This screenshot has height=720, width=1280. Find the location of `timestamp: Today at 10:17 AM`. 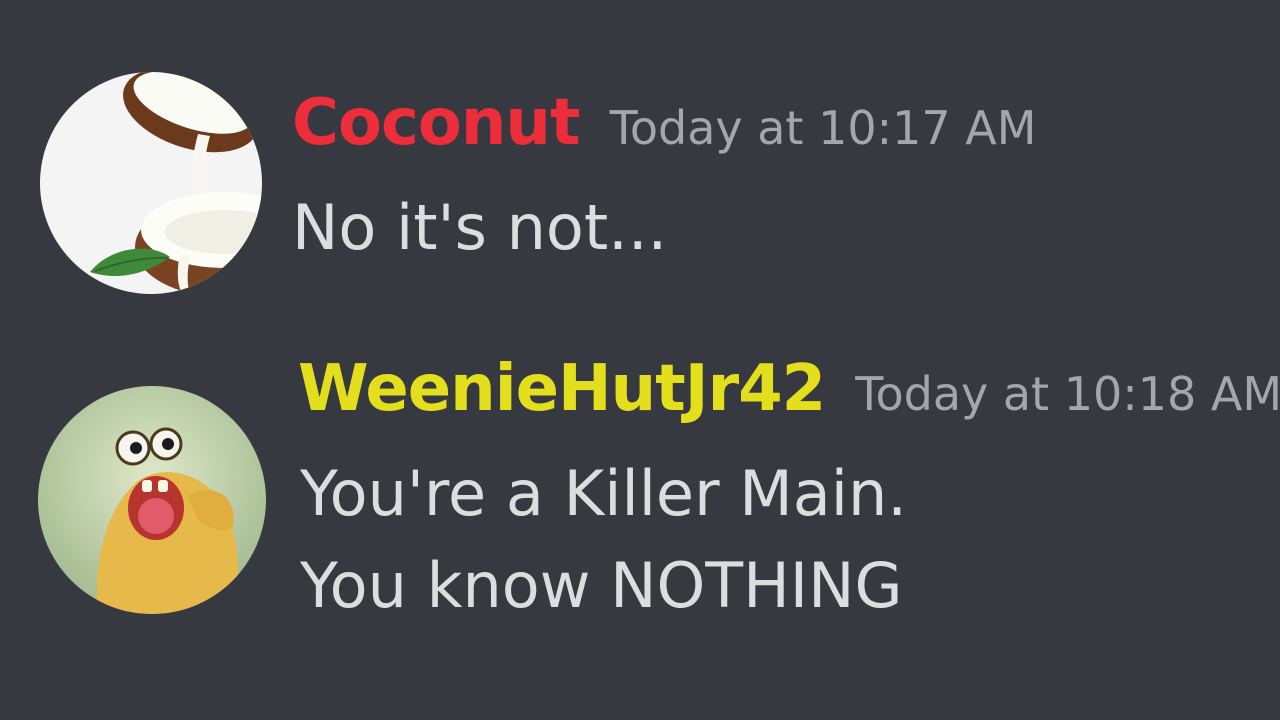

timestamp: Today at 10:17 AM is located at coordinates (823, 128).